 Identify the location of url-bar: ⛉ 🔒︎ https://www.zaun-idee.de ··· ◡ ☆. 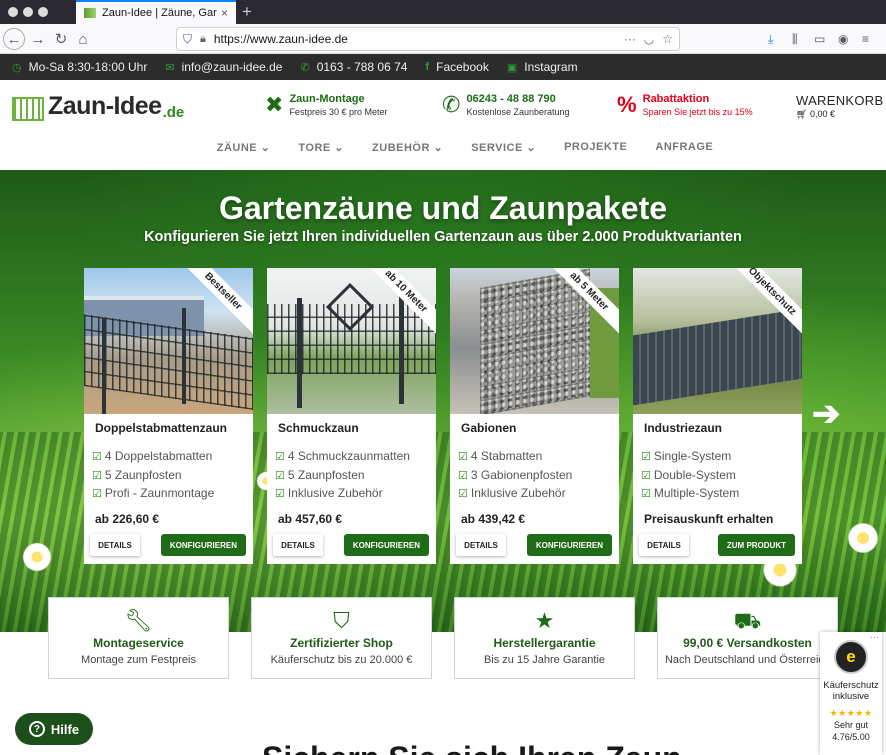
(428, 39).